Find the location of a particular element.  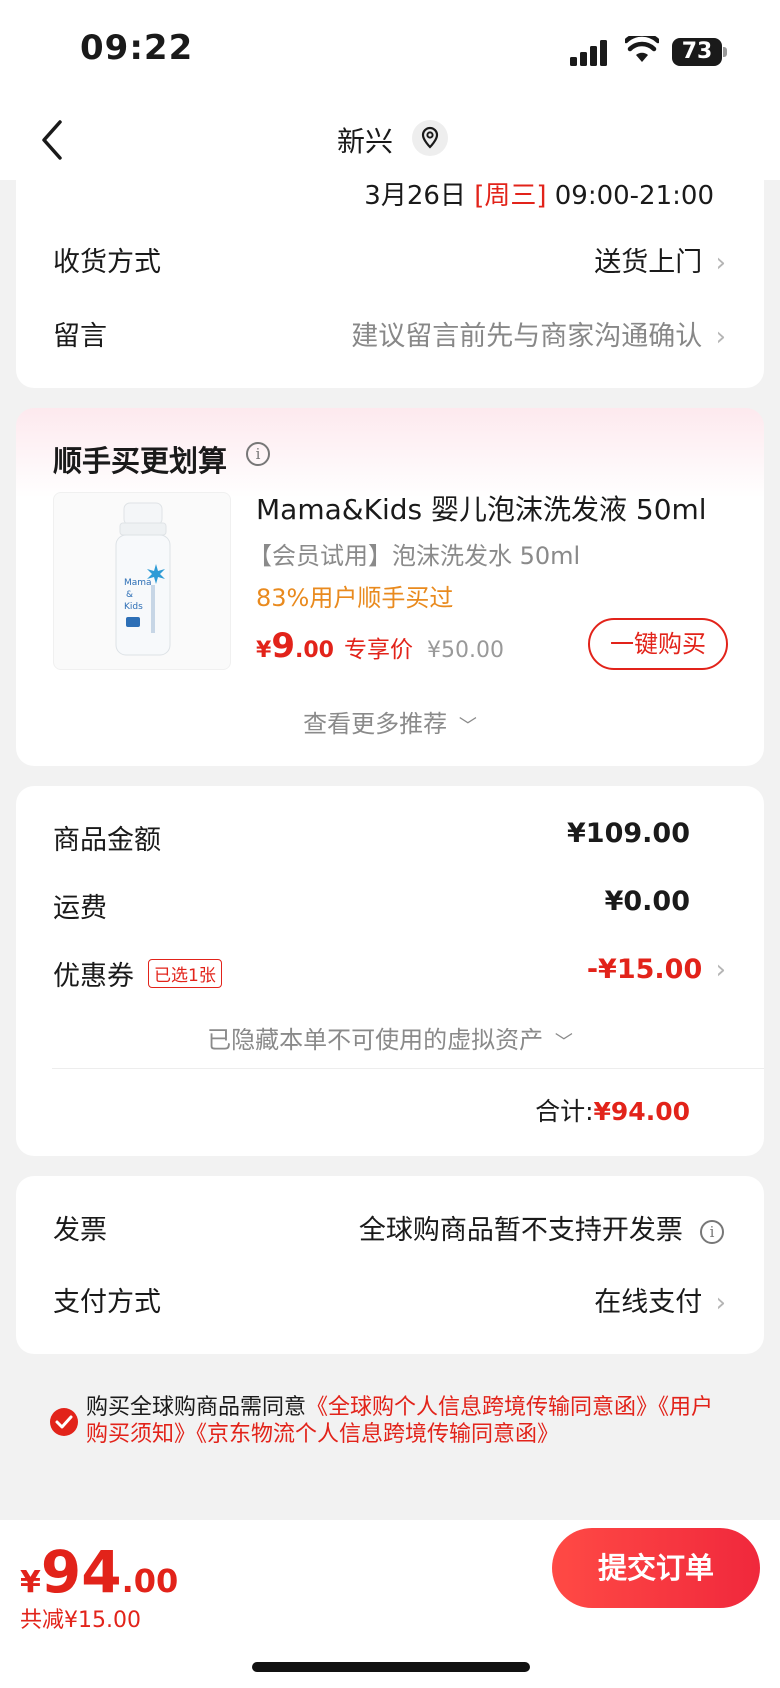

coupon-label: 优惠券 已选1张 is located at coordinates (137, 973).